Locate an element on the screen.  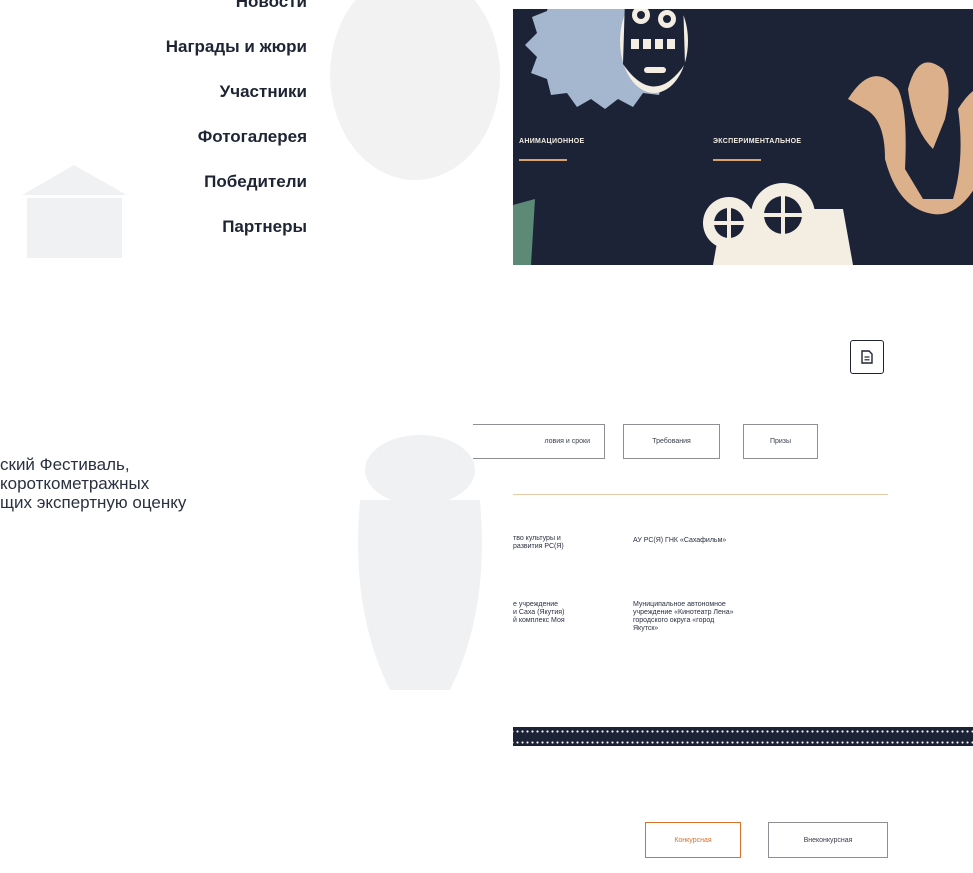
background-house-decoration is located at coordinates (74, 211).